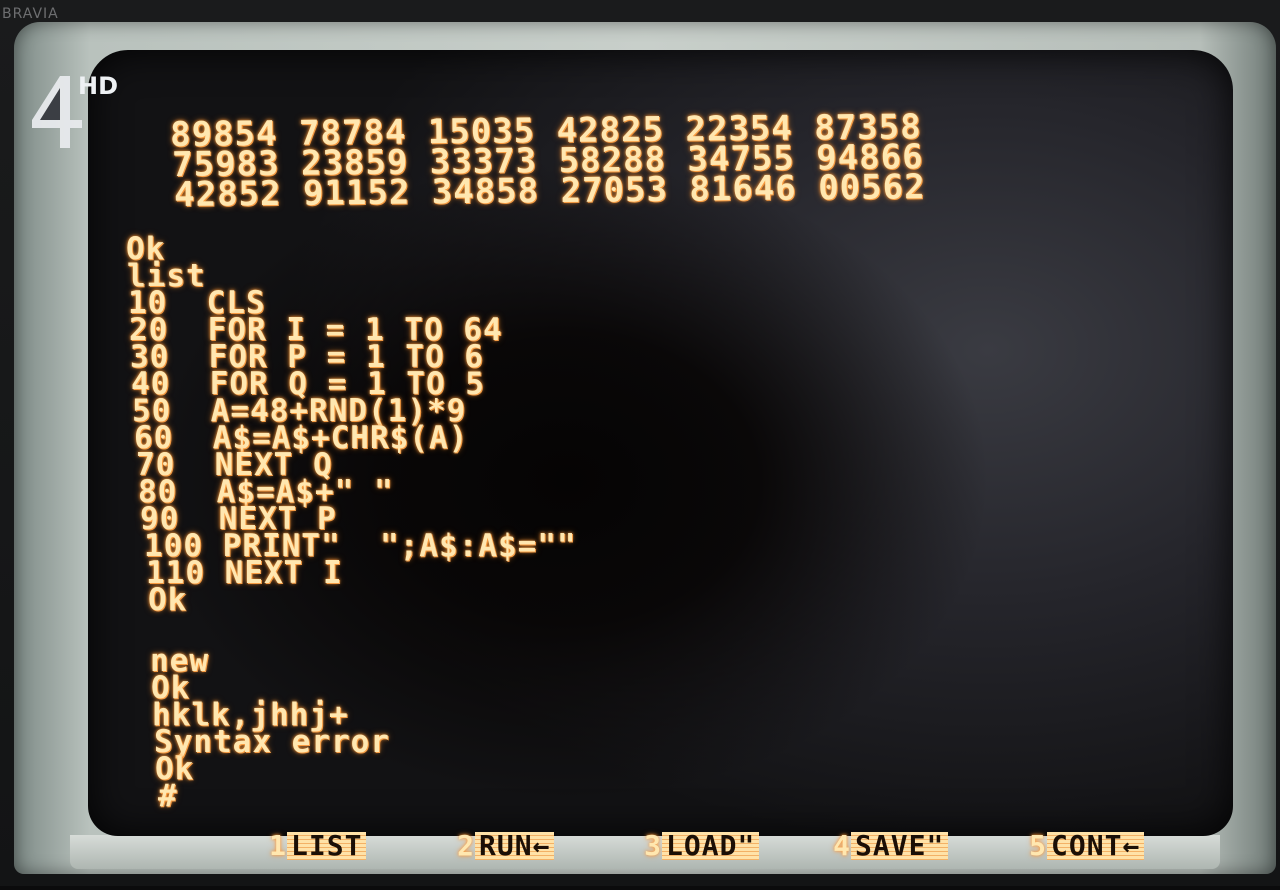  Describe the element at coordinates (466, 845) in the screenshot. I see `fkey-number: 2` at that location.